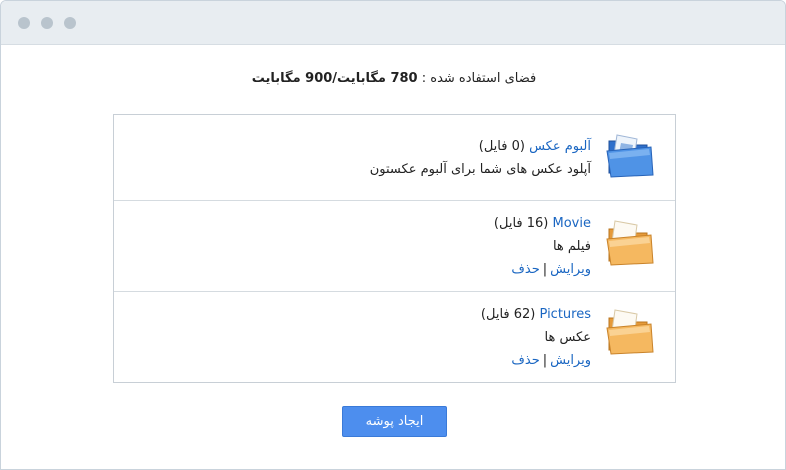 The width and height of the screenshot is (786, 470). Describe the element at coordinates (630, 156) in the screenshot. I see `blue-folder-icon` at that location.